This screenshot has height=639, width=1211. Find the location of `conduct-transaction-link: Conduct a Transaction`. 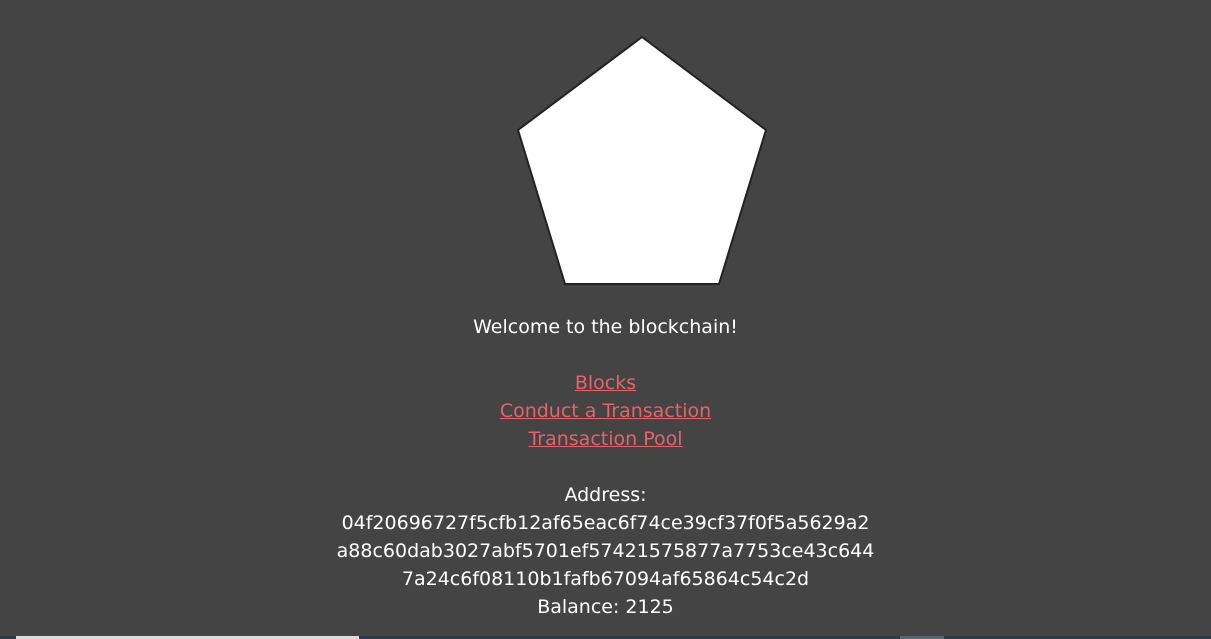

conduct-transaction-link: Conduct a Transaction is located at coordinates (605, 411).